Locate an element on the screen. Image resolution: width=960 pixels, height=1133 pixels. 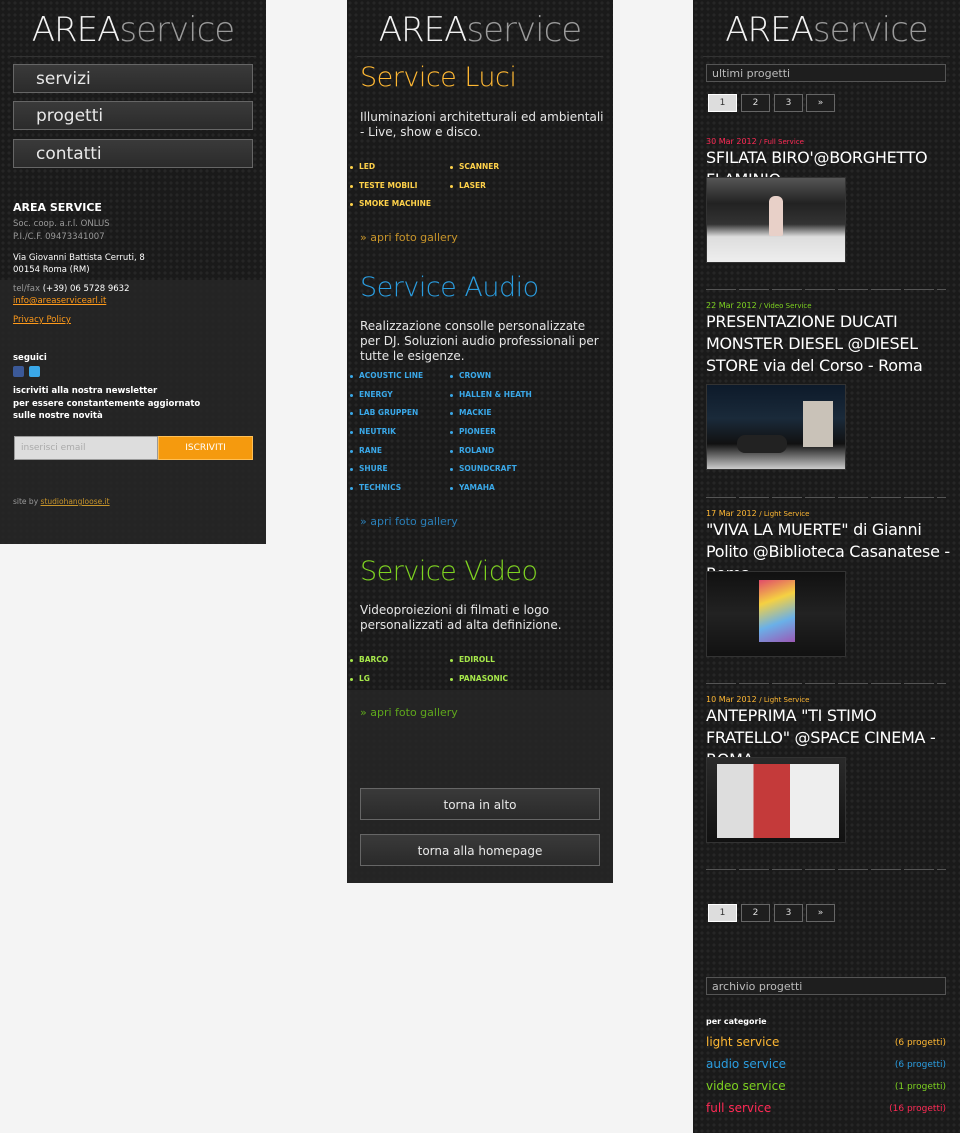
facebook-icon is located at coordinates (18, 371).